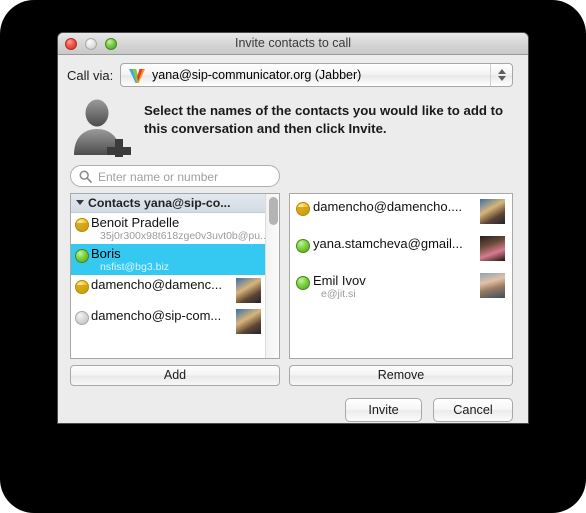 Image resolution: width=586 pixels, height=513 pixels. Describe the element at coordinates (106, 253) in the screenshot. I see `contact-name: Boris` at that location.